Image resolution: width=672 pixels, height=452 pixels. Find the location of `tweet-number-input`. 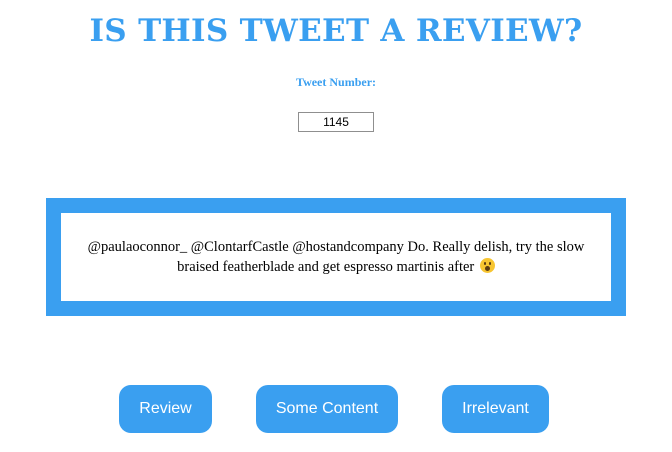

tweet-number-input is located at coordinates (336, 122).